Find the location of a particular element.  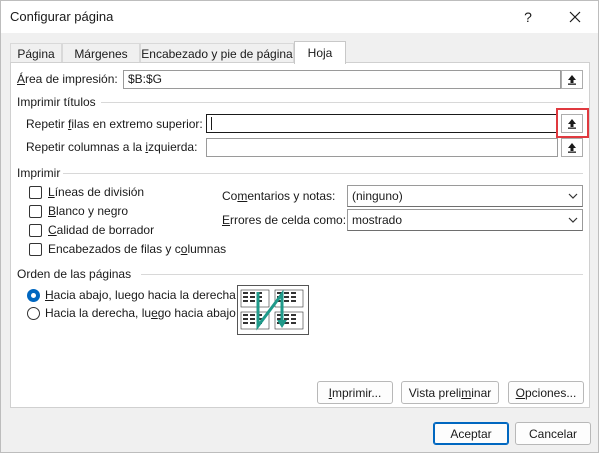

draft-quality-checkbox: Calidad de borrador is located at coordinates (91, 230).